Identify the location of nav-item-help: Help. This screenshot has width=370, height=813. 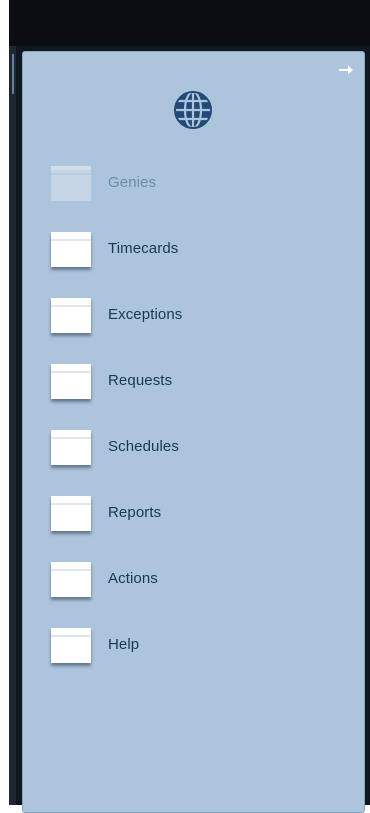
(201, 644).